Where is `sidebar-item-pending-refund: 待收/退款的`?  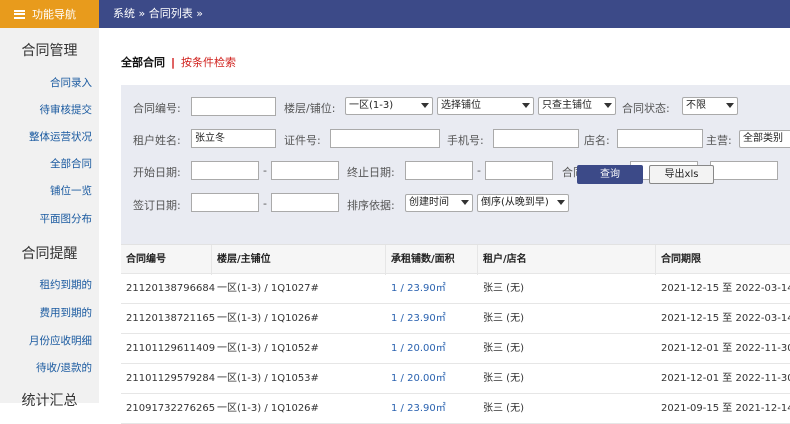
sidebar-item-pending-refund: 待收/退款的 is located at coordinates (64, 367).